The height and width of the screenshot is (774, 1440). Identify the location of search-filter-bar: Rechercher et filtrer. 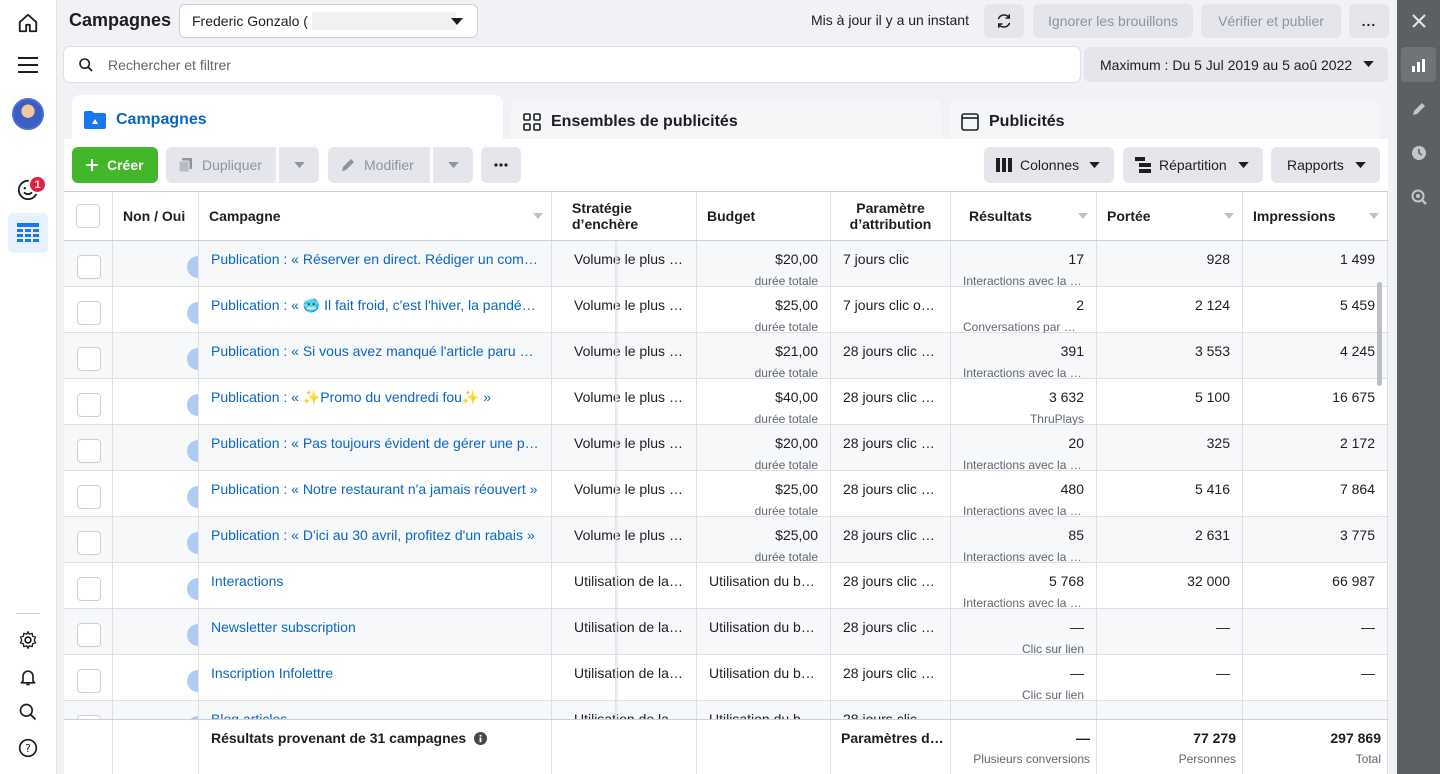
(572, 64).